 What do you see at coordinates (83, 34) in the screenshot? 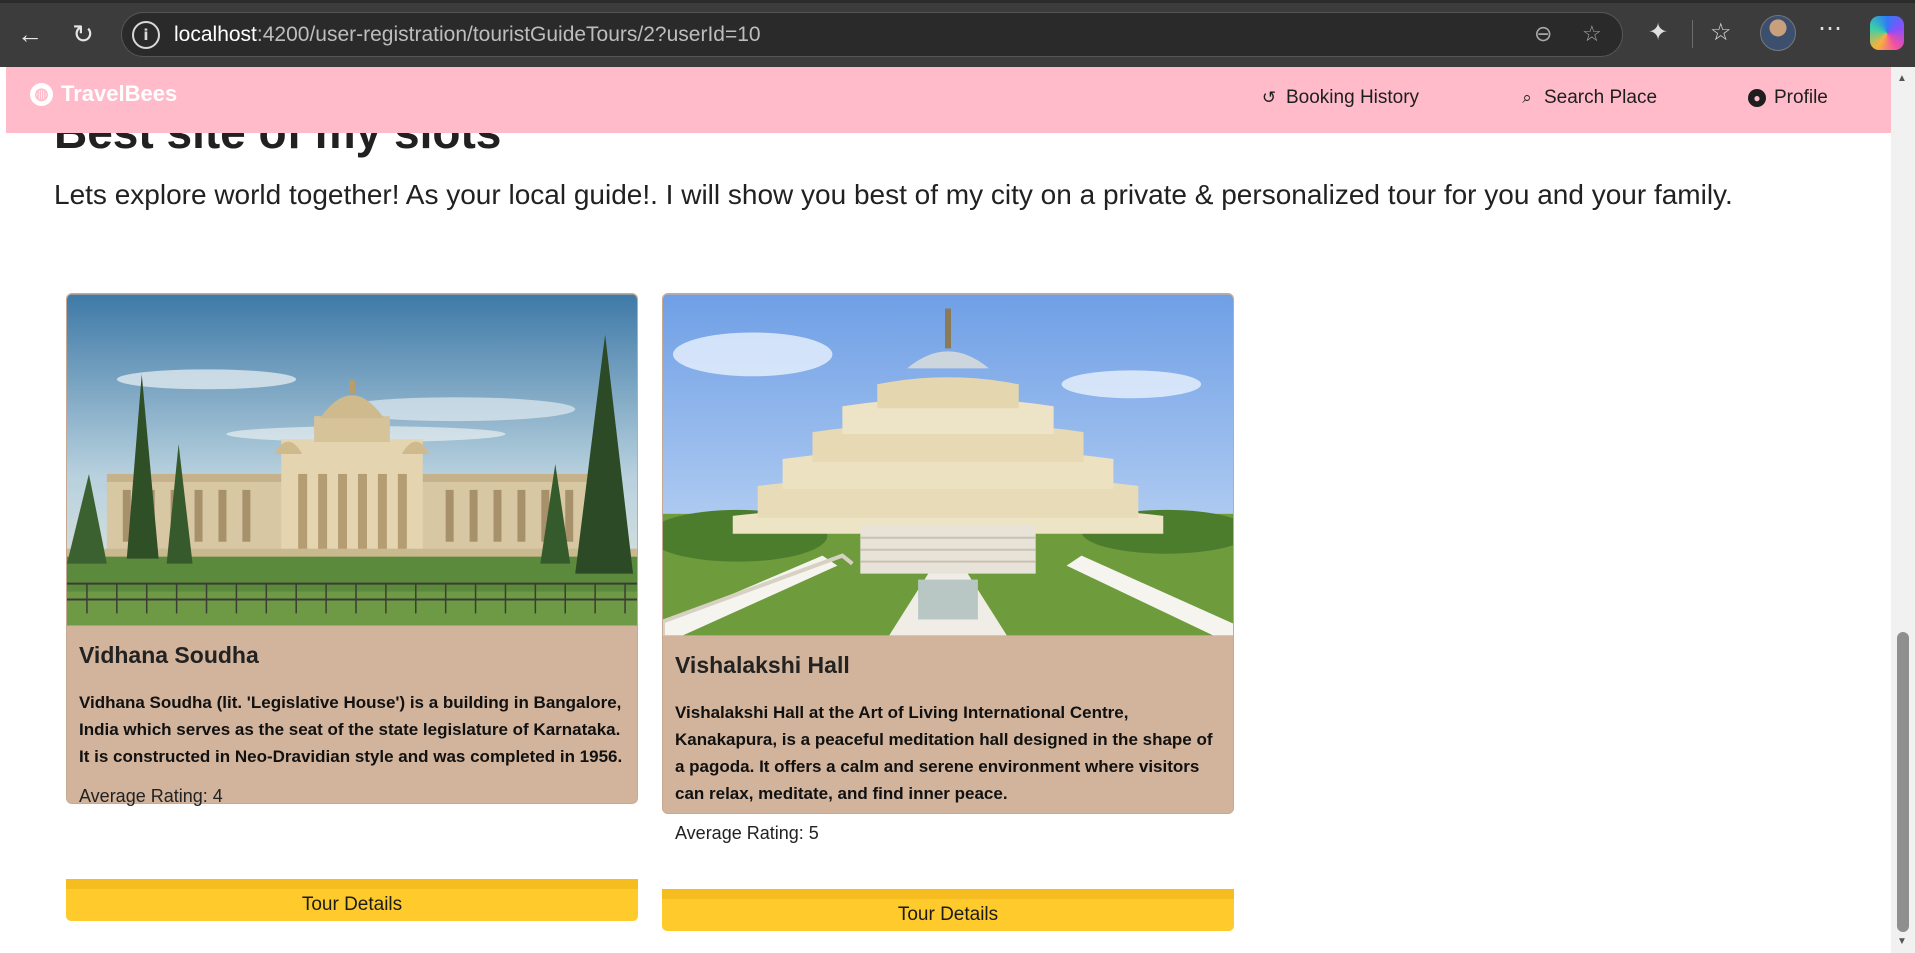
I see `reload-icon: ↻` at bounding box center [83, 34].